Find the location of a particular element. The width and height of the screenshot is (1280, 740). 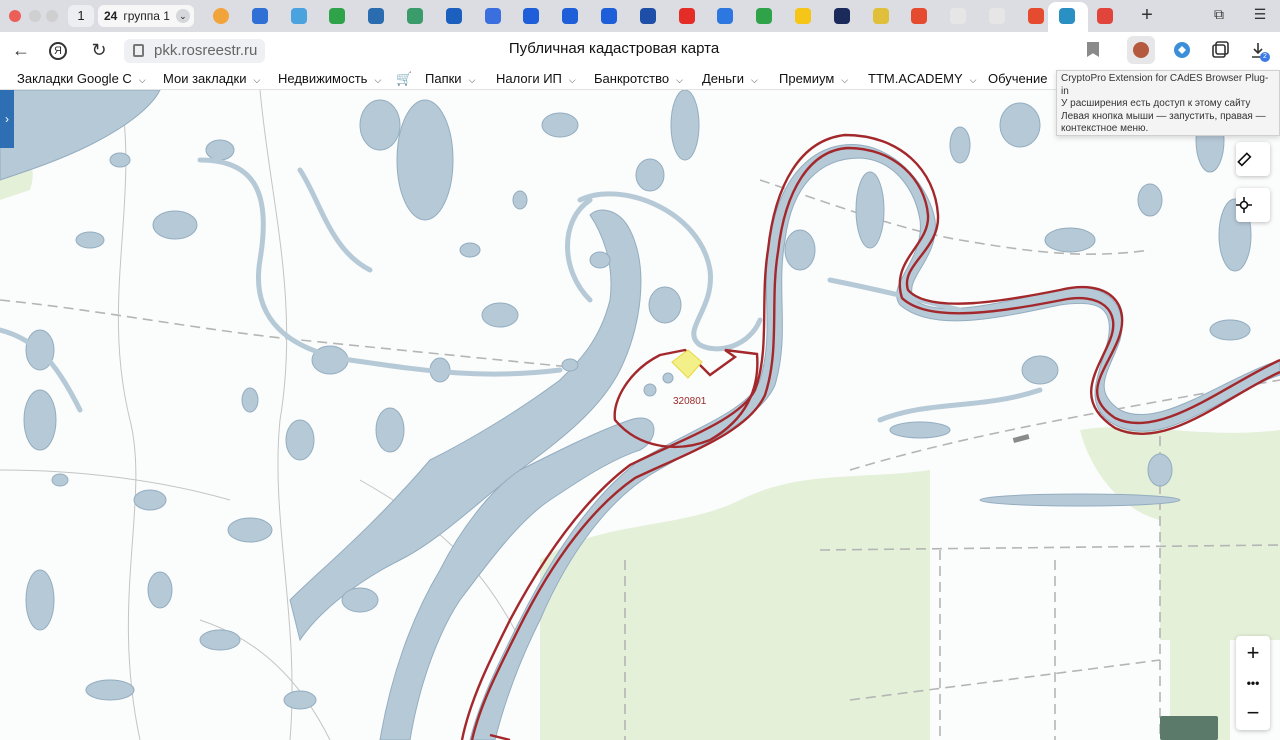

bookmark-label: Премиум is located at coordinates (807, 78).